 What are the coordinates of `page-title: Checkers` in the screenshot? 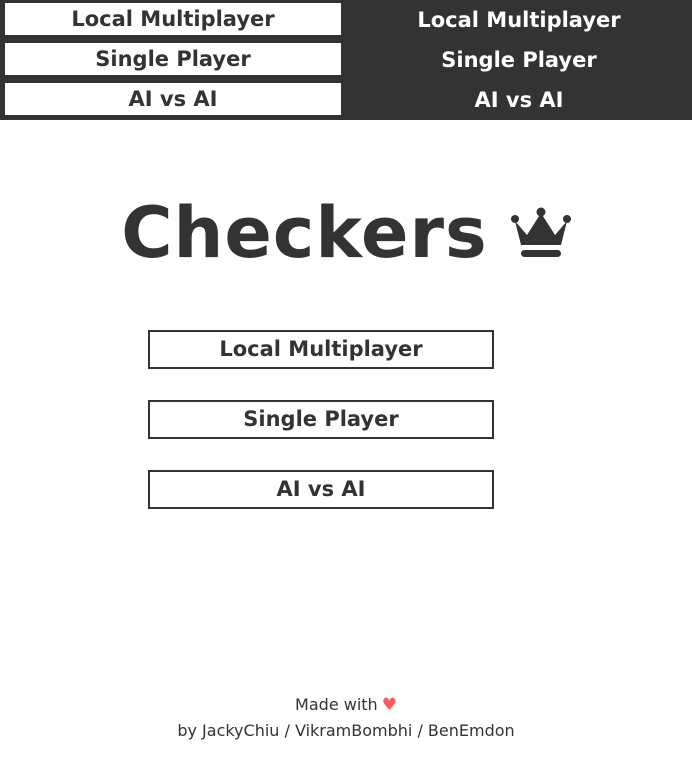 It's located at (346, 233).